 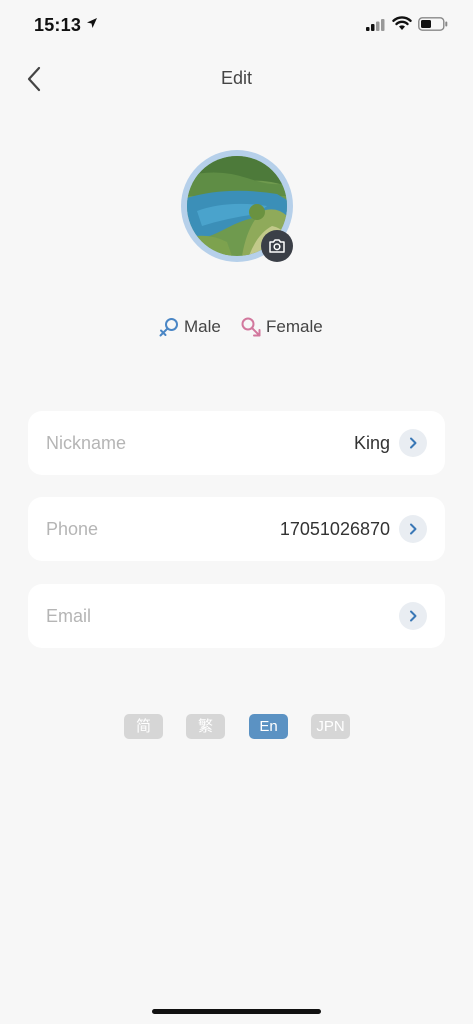 What do you see at coordinates (251, 327) in the screenshot?
I see `female-symbol-icon` at bounding box center [251, 327].